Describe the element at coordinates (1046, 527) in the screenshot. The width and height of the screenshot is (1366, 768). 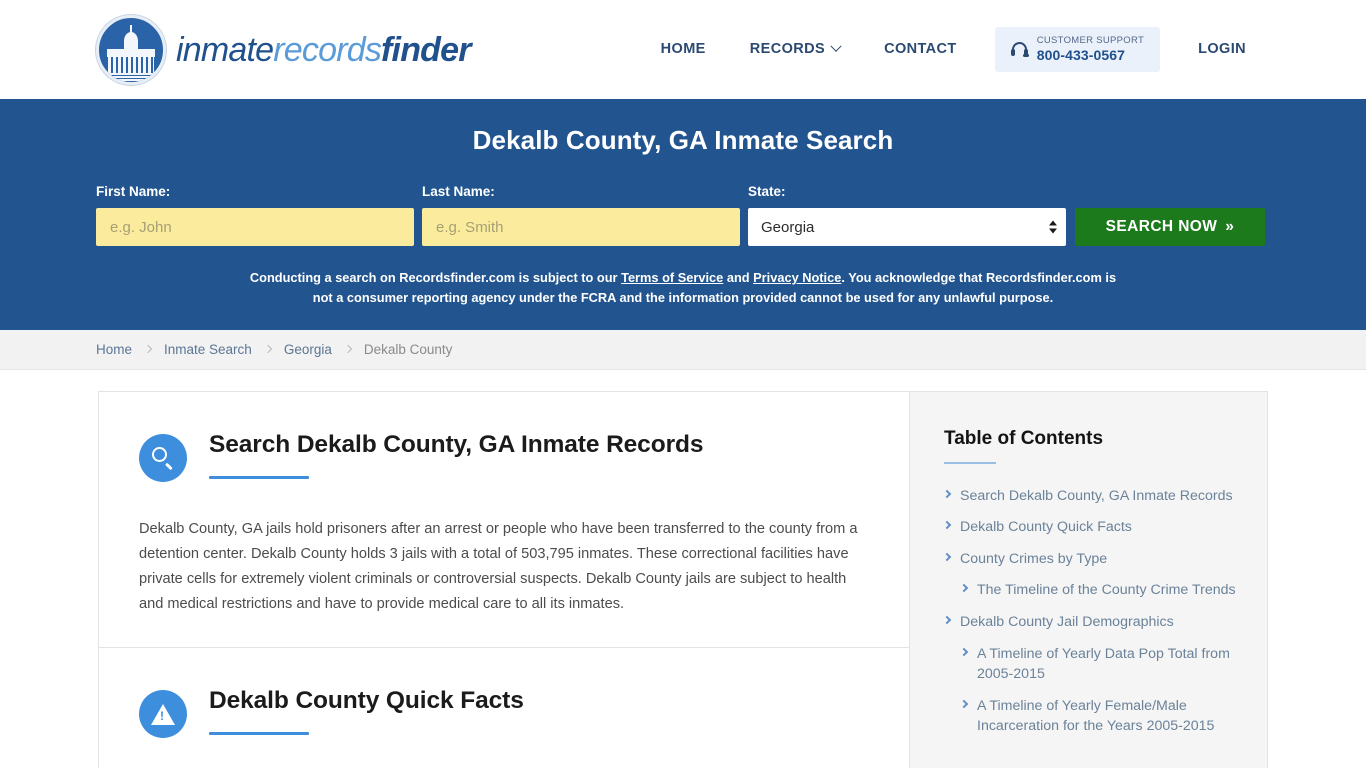
I see `toc-item-label: Dekalb County Quick Facts` at that location.